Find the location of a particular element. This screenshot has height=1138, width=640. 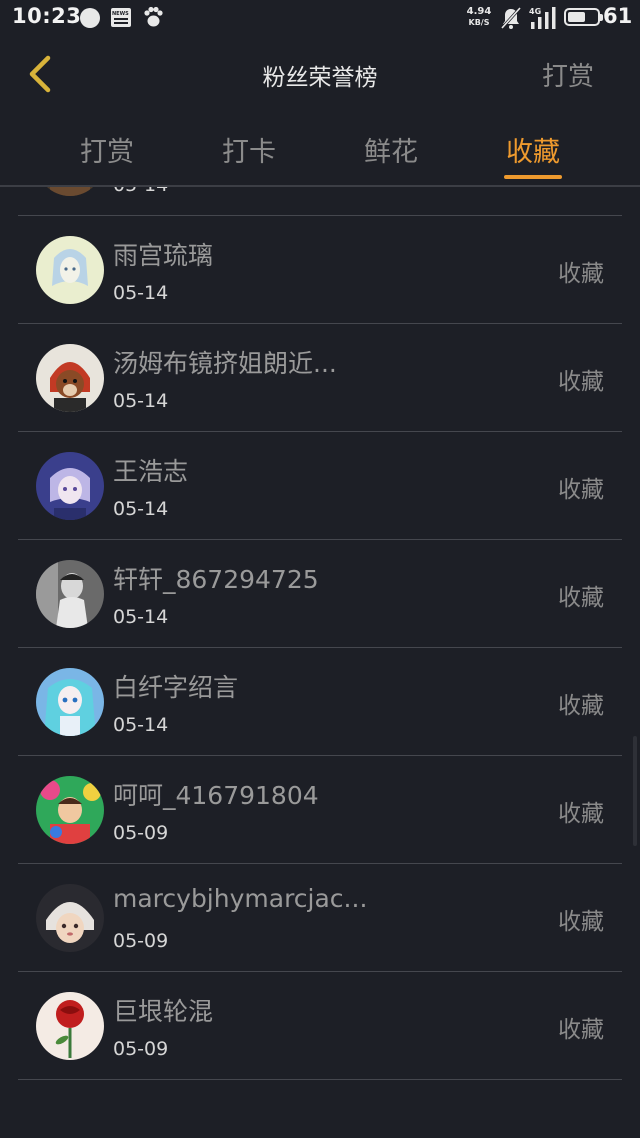

fan-name: 王浩志 is located at coordinates (151, 471).